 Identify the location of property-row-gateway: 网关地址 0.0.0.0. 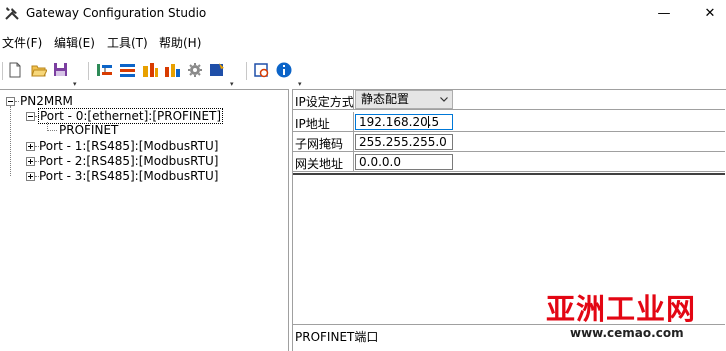
(509, 162).